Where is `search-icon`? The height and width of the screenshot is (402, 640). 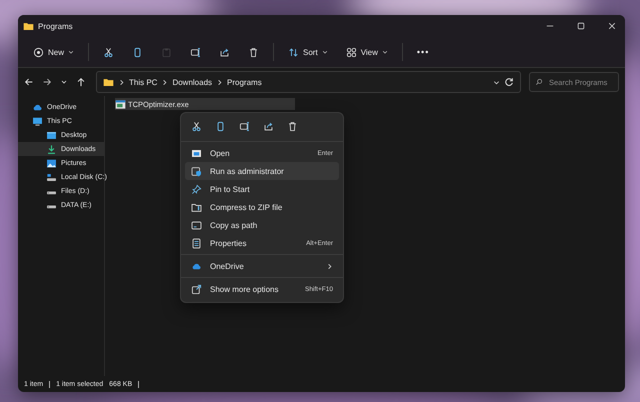 search-icon is located at coordinates (539, 82).